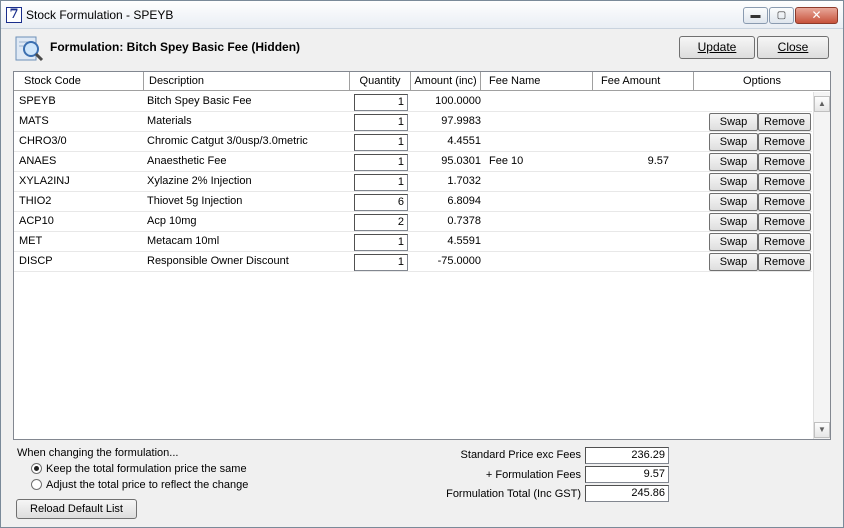 The height and width of the screenshot is (528, 844). What do you see at coordinates (464, 141) in the screenshot?
I see `amount-cell: 4.4551` at bounding box center [464, 141].